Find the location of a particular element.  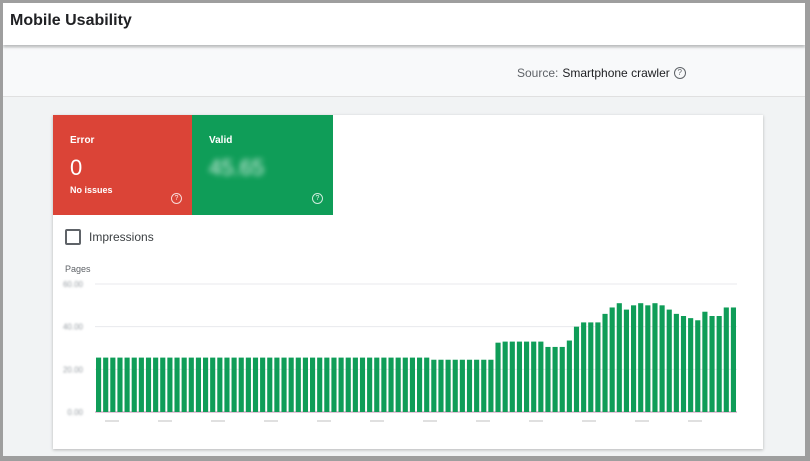

x-tick-placeholder is located at coordinates (536, 421).